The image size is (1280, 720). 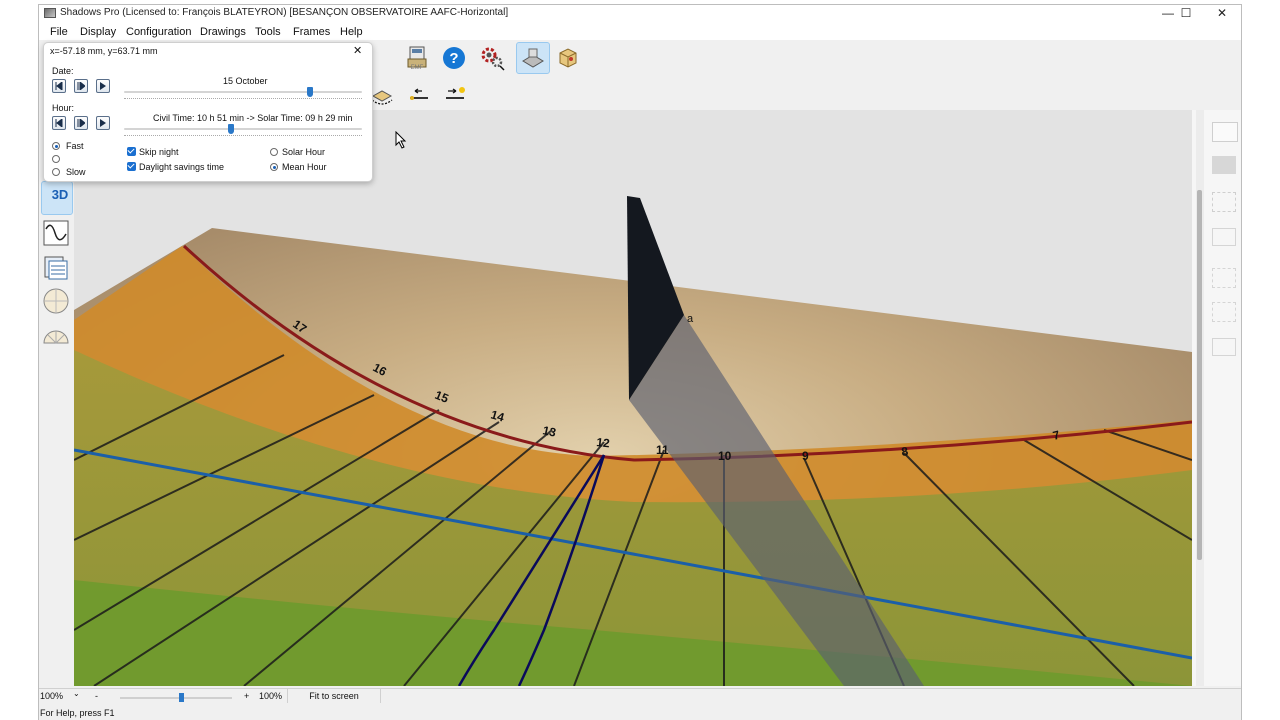 What do you see at coordinates (63, 108) in the screenshot?
I see `hour-label: Hour:` at bounding box center [63, 108].